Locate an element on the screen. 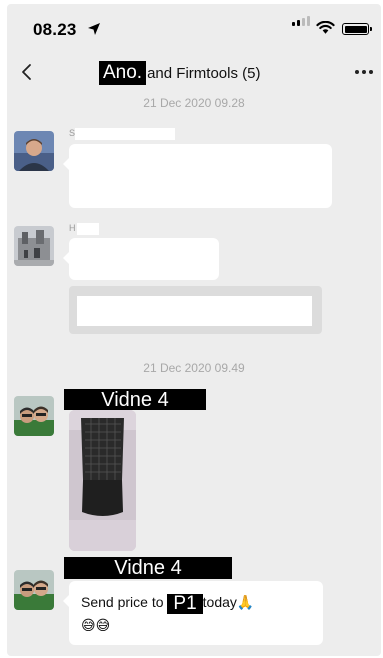  nav-bar: Ano. and Firmtools (5) is located at coordinates (194, 72).